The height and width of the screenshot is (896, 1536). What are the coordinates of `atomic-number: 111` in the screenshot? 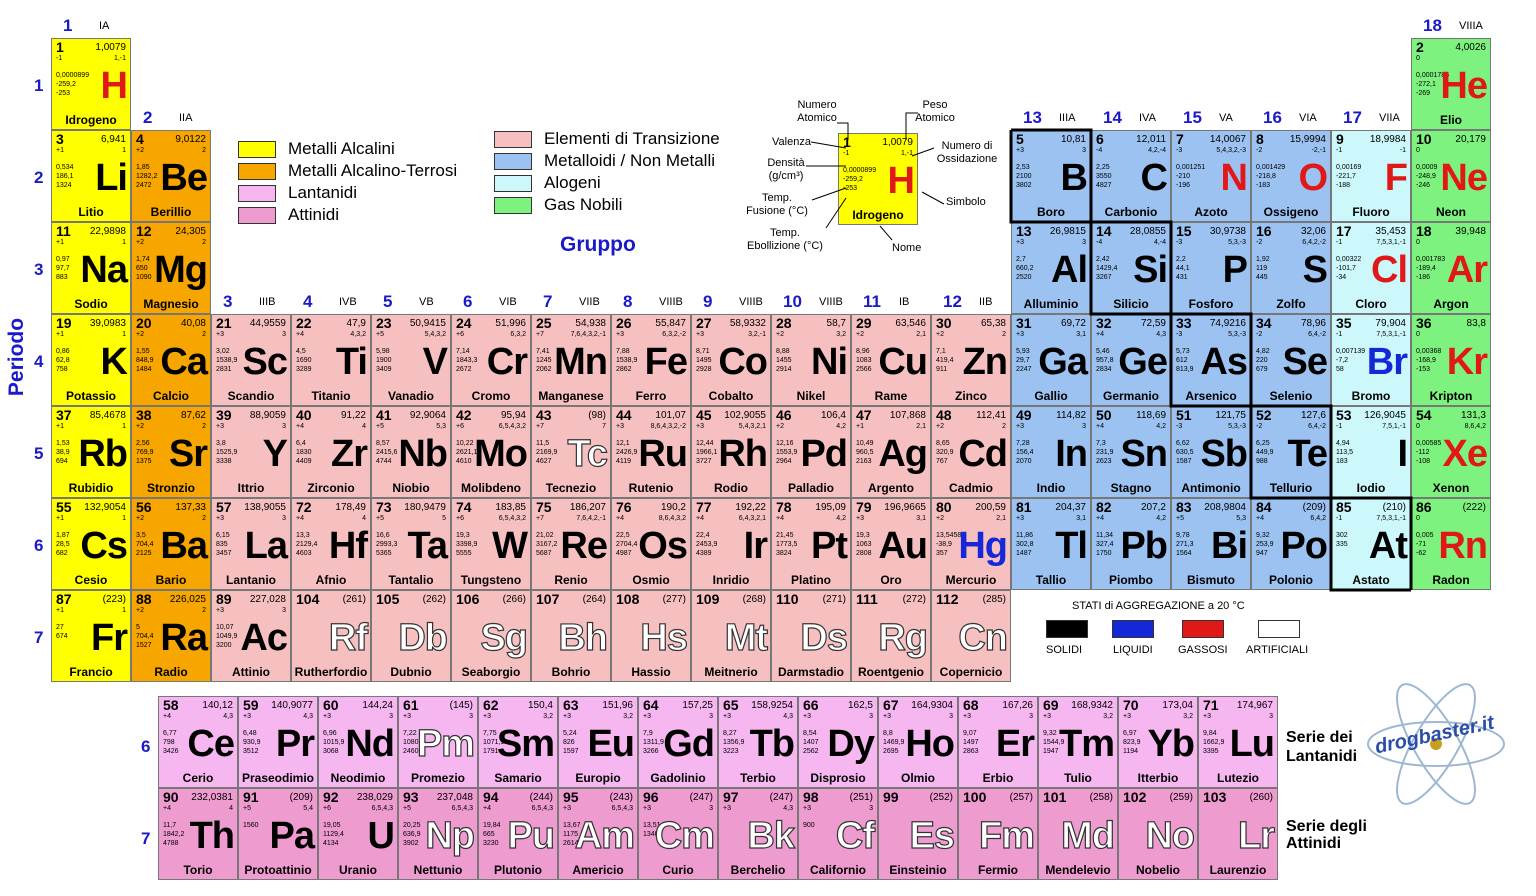 It's located at (867, 599).